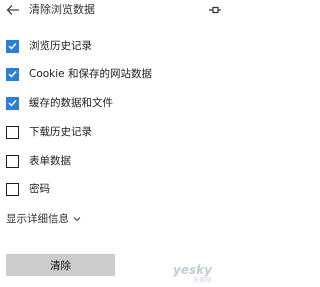 The width and height of the screenshot is (320, 287). I want to click on chevron-down-icon, so click(77, 219).